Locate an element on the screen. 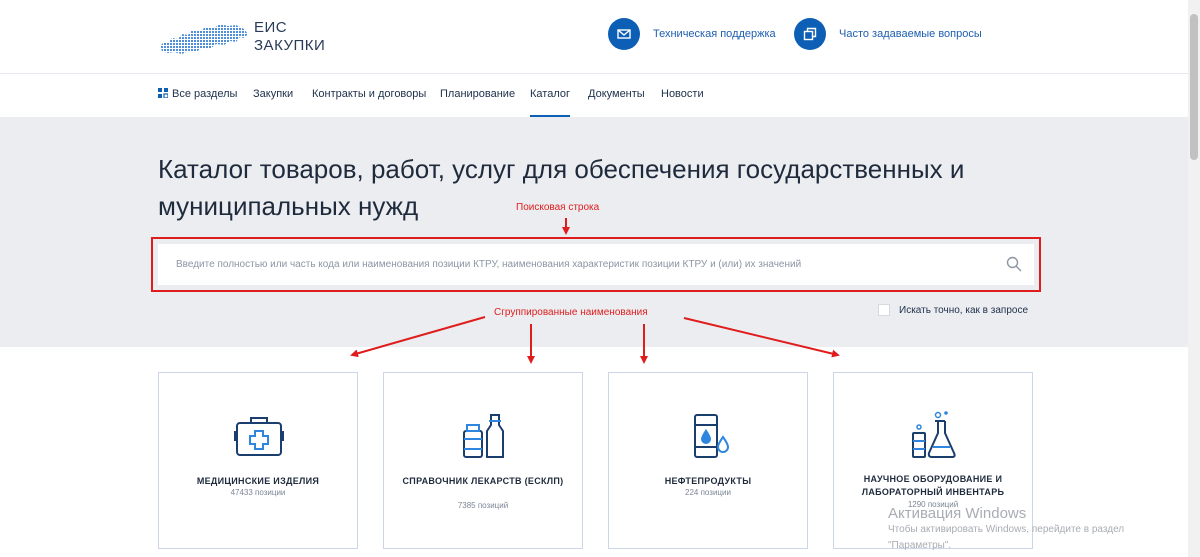  faq-link: Часто задаваемые вопросы is located at coordinates (888, 34).